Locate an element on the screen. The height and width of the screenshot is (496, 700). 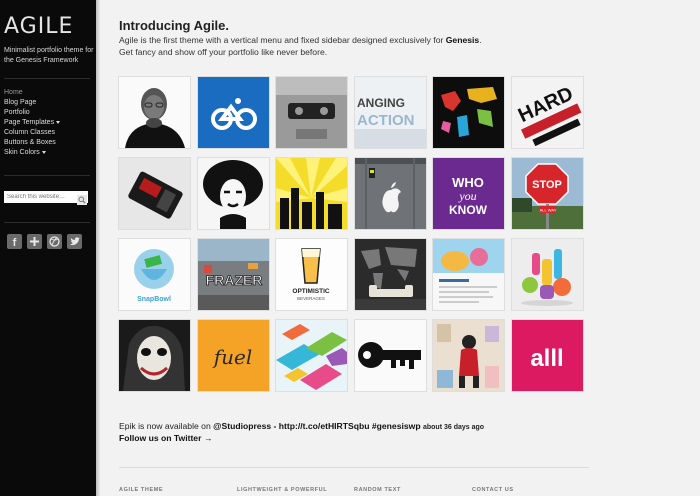
footer-divider is located at coordinates (354, 467).